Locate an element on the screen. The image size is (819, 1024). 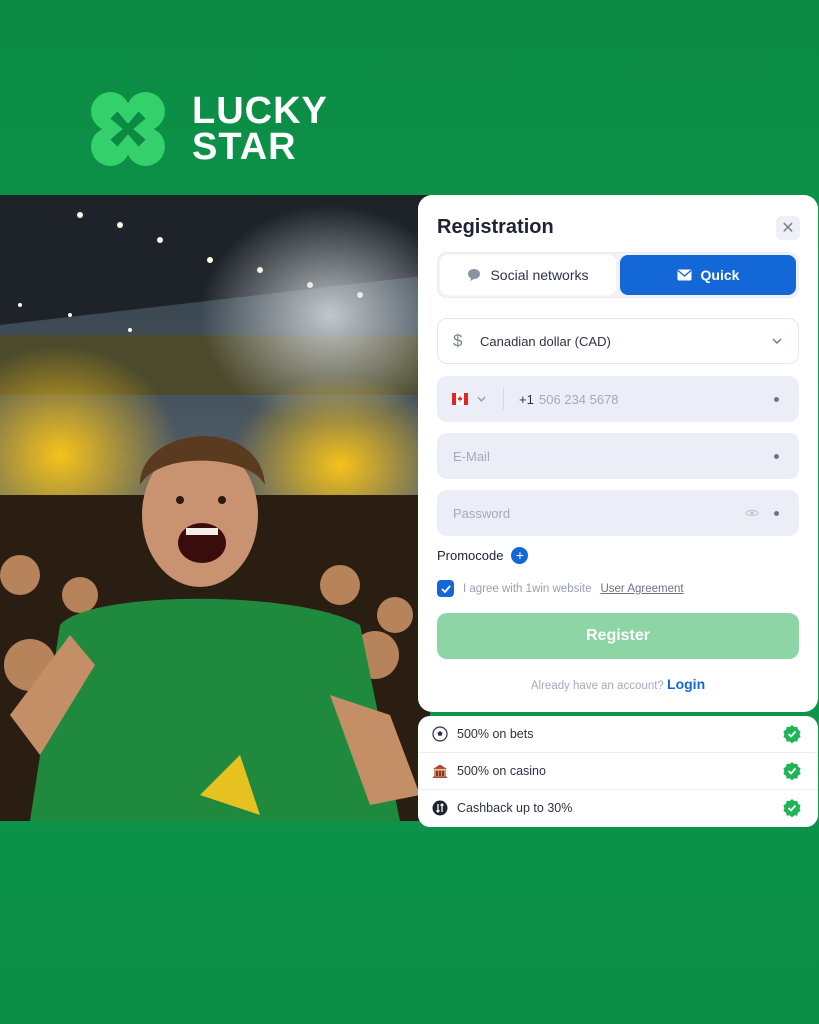
bonus-label: Cashback up to 30% is located at coordinates (515, 808).